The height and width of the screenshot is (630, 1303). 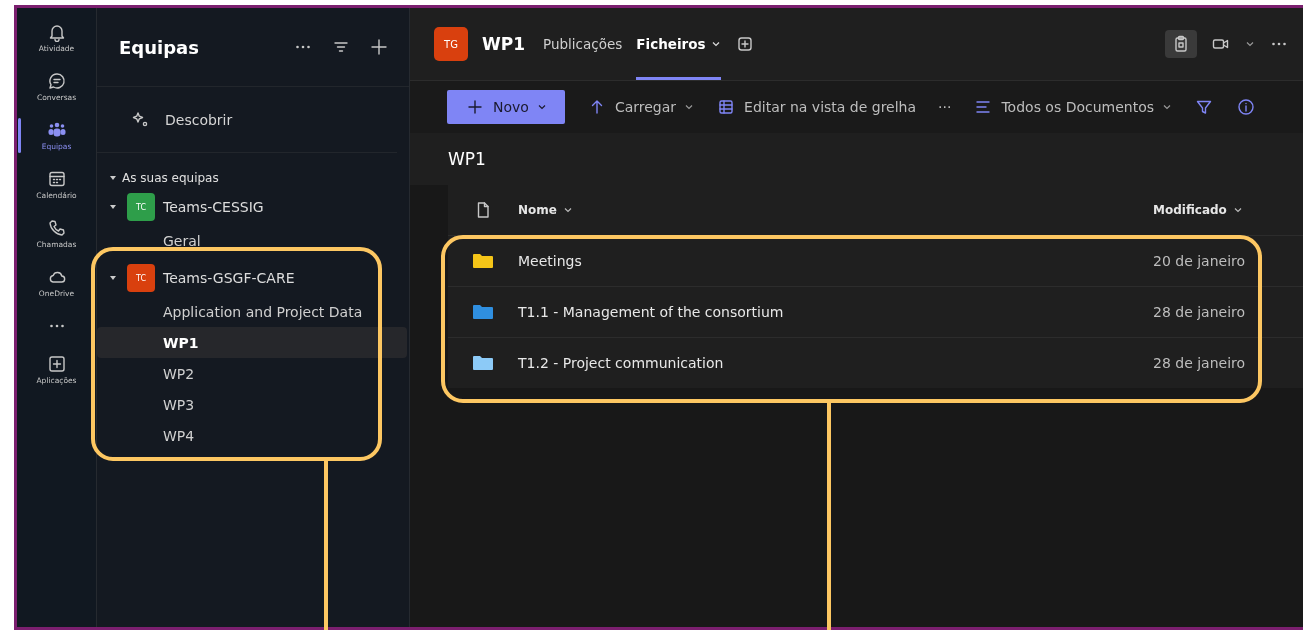 What do you see at coordinates (213, 207) in the screenshot?
I see `team-name: Teams-CESSIG` at bounding box center [213, 207].